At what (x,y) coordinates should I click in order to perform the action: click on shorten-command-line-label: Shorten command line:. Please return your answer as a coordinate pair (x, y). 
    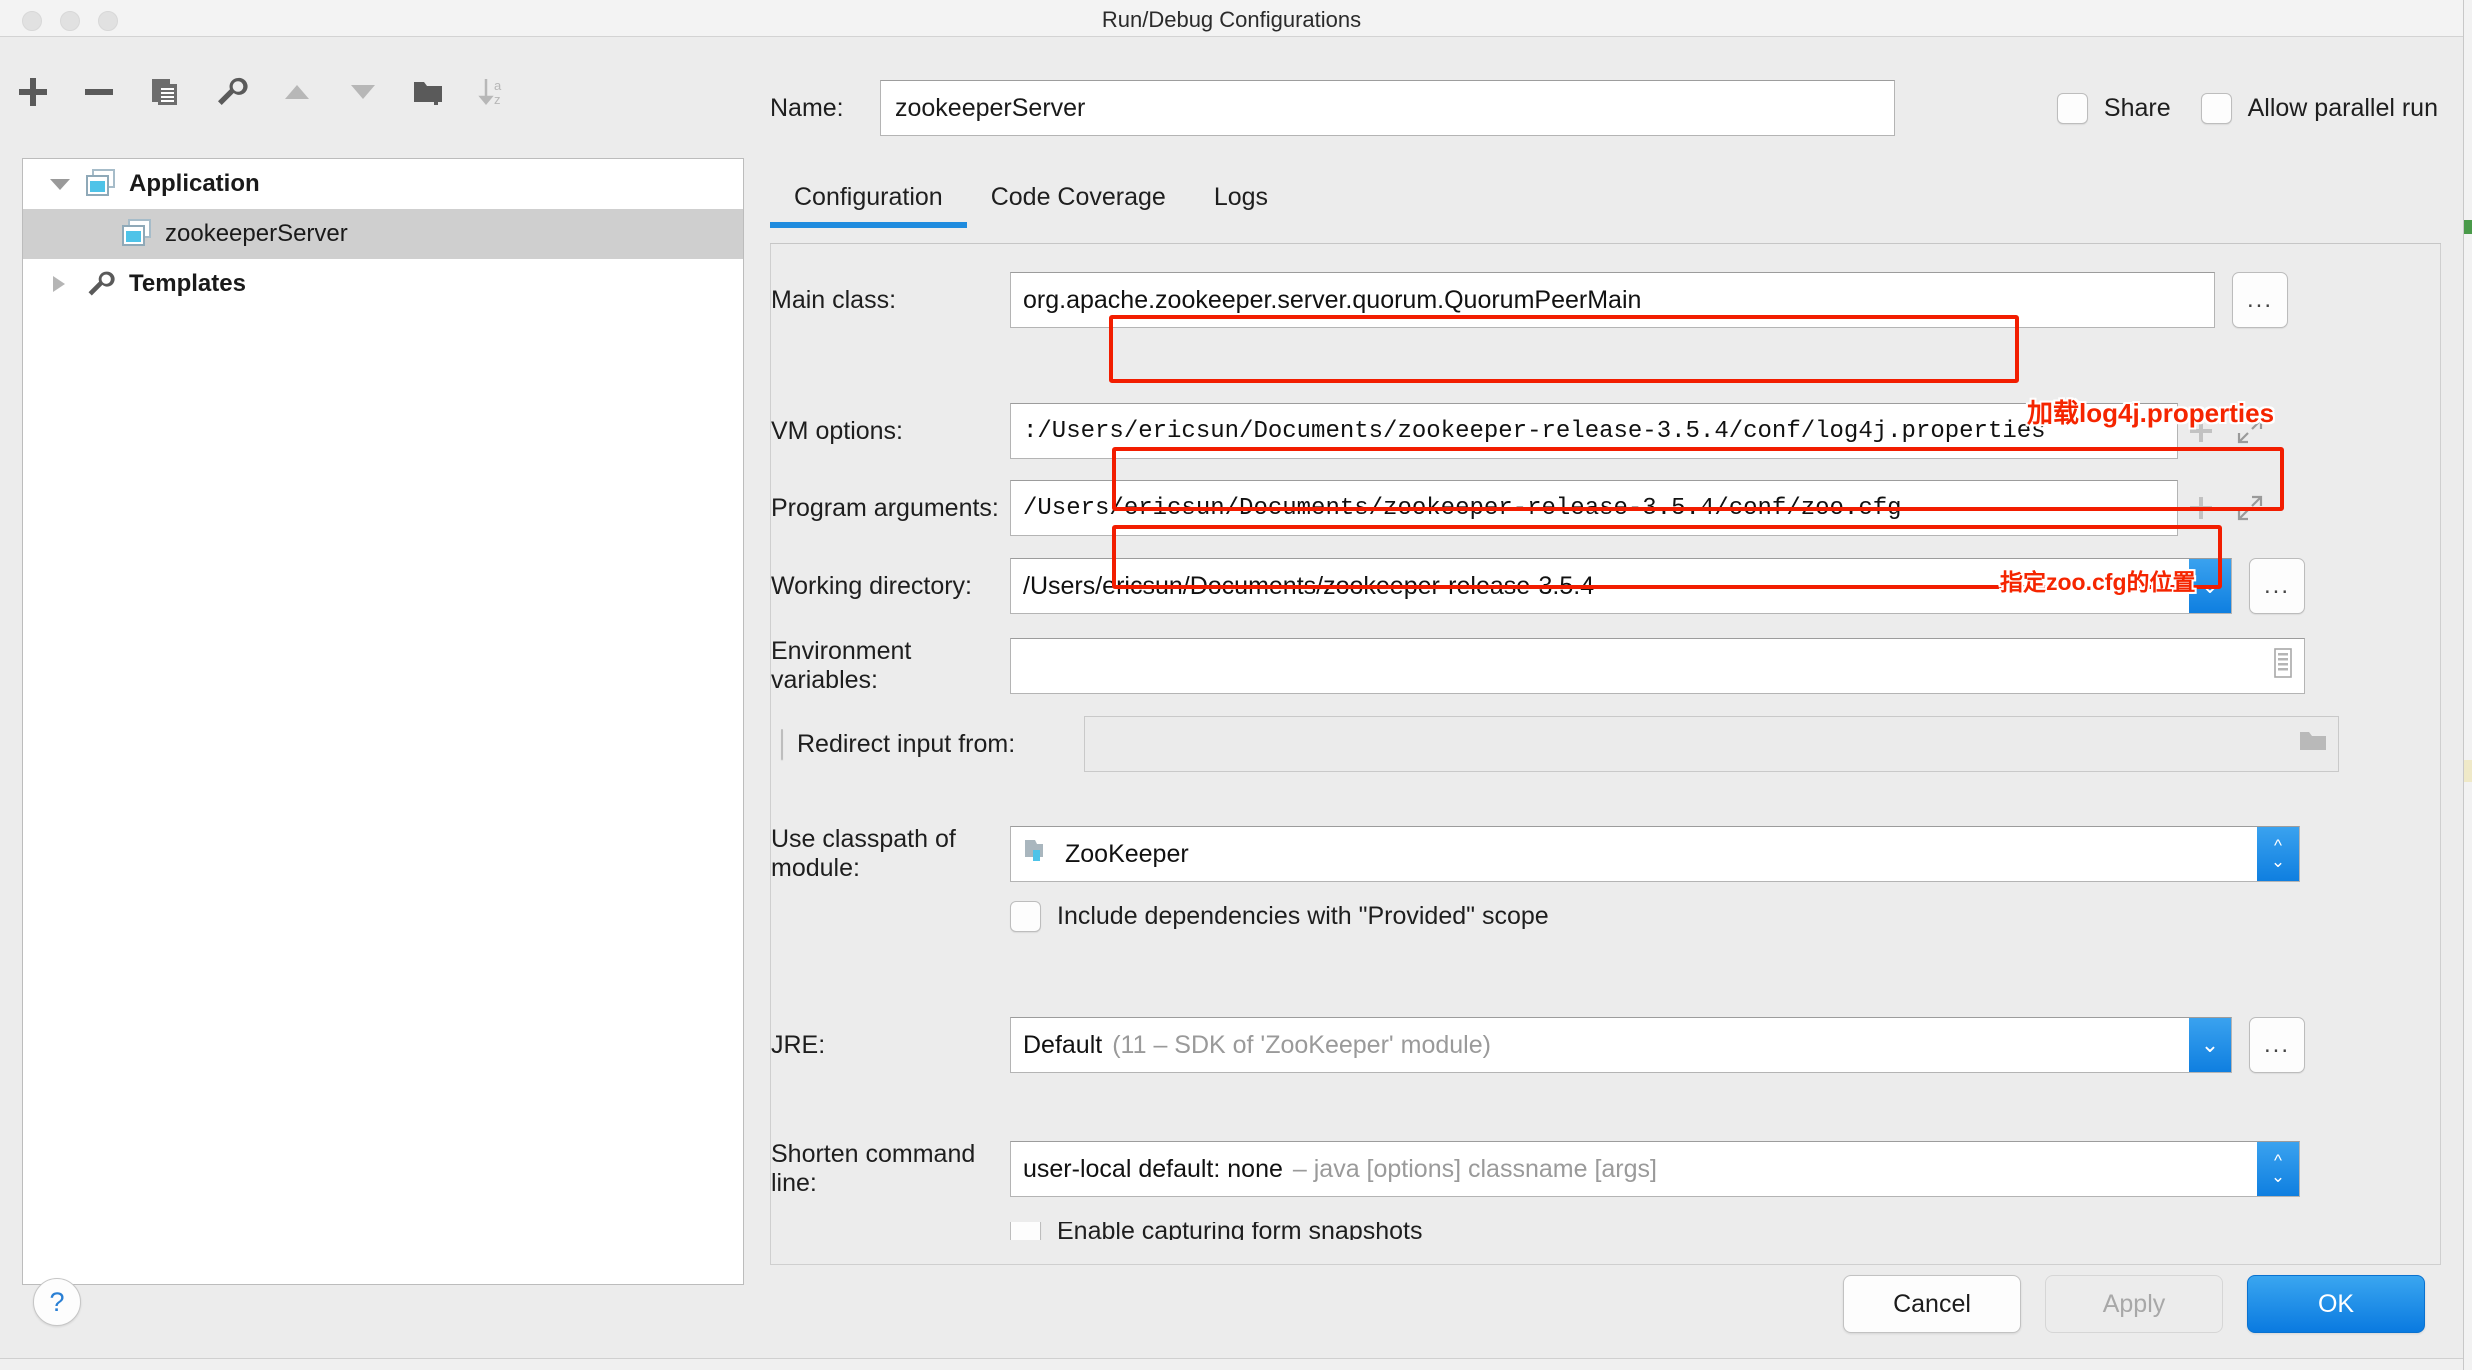
    Looking at the image, I should click on (873, 1168).